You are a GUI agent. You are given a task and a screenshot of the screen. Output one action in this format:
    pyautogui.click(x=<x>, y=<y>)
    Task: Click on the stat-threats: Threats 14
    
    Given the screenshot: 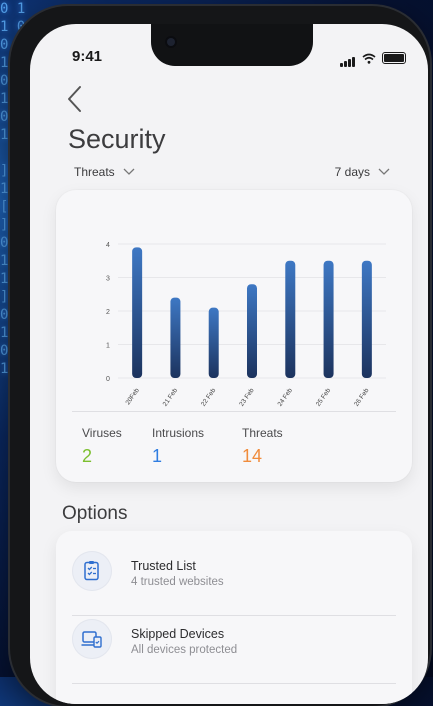 What is the action you would take?
    pyautogui.click(x=262, y=446)
    